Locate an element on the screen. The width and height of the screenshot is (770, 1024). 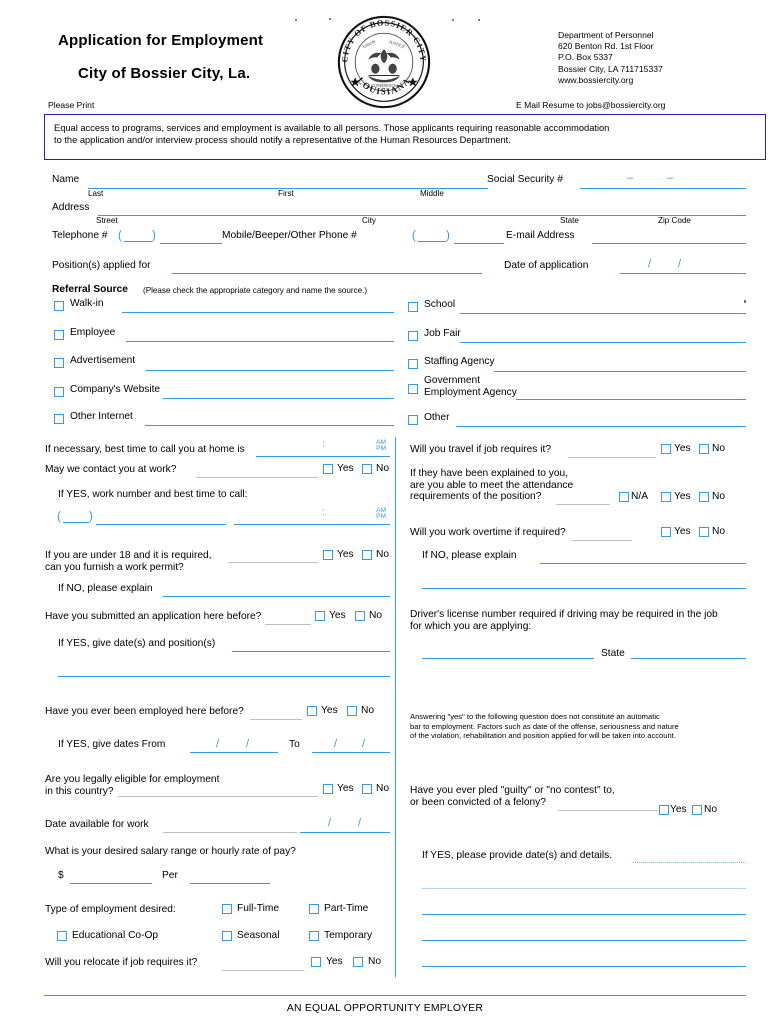
checkbox-referral-other-internet is located at coordinates (59, 419).